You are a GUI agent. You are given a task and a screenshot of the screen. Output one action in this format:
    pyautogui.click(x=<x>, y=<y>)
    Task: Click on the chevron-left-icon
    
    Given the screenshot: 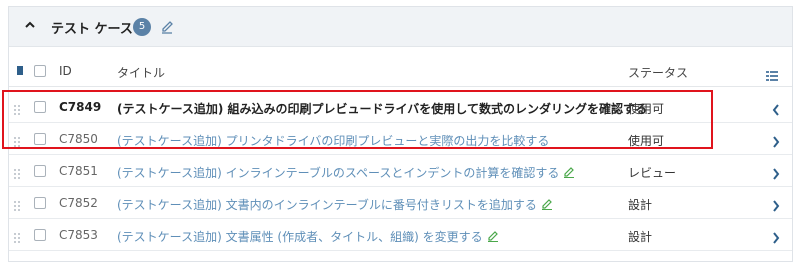 What is the action you would take?
    pyautogui.click(x=776, y=108)
    